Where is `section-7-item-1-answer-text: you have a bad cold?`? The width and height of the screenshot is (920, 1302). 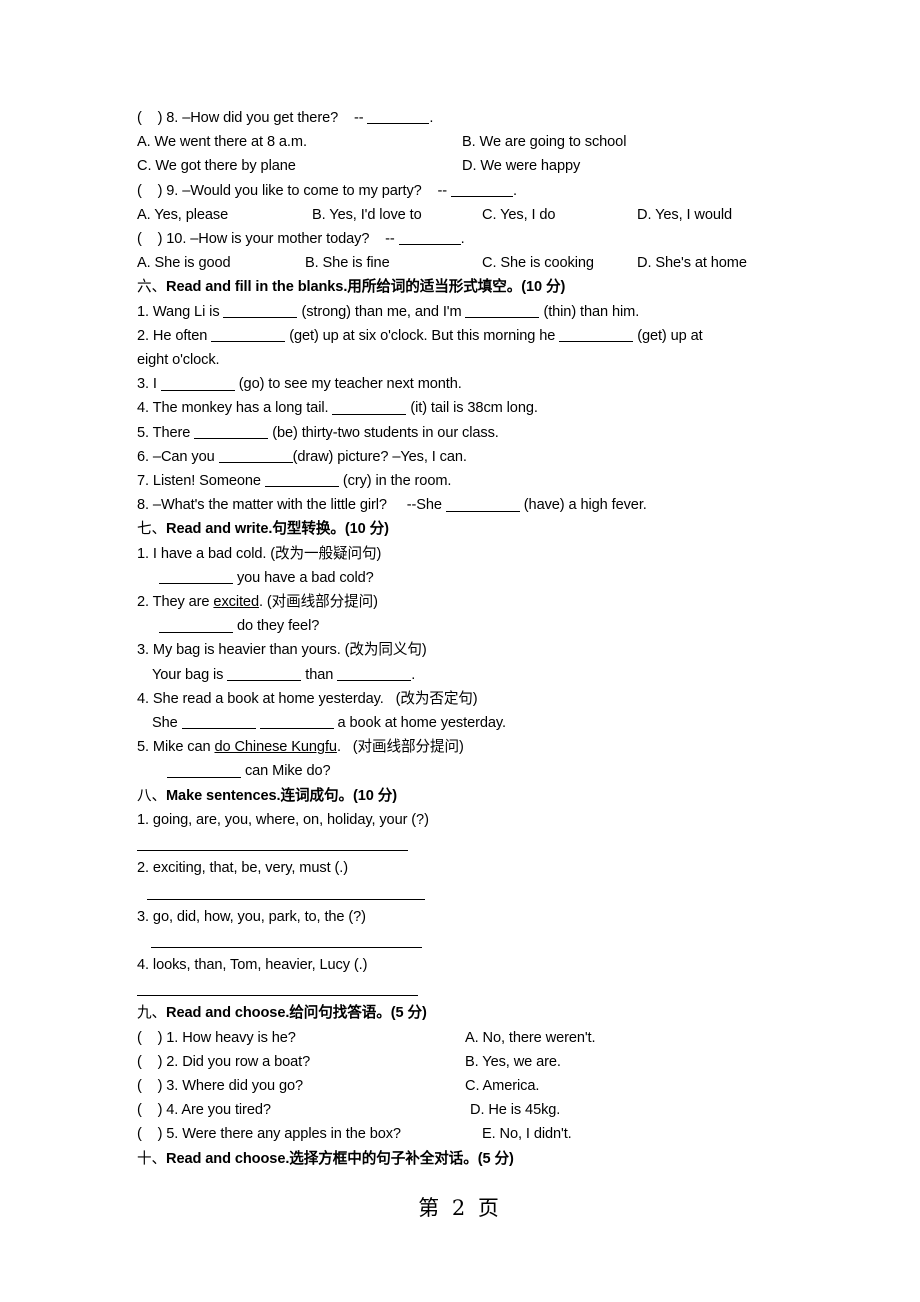 section-7-item-1-answer-text: you have a bad cold? is located at coordinates (303, 577).